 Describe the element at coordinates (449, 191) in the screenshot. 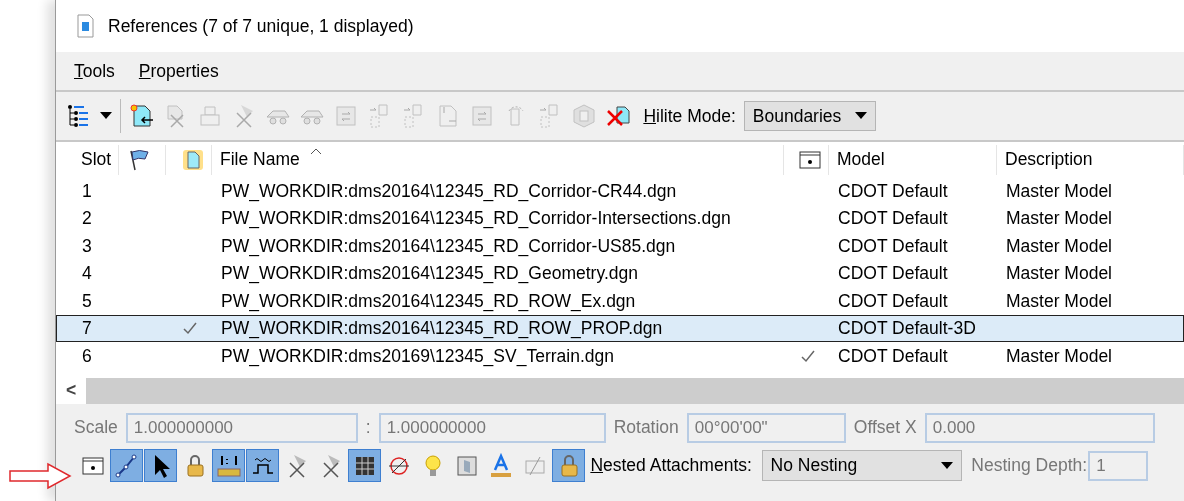

I see `table-cell-text: PW_WORKDIR:dms20164\12345_RD_Corridor-CR44.dgn` at that location.